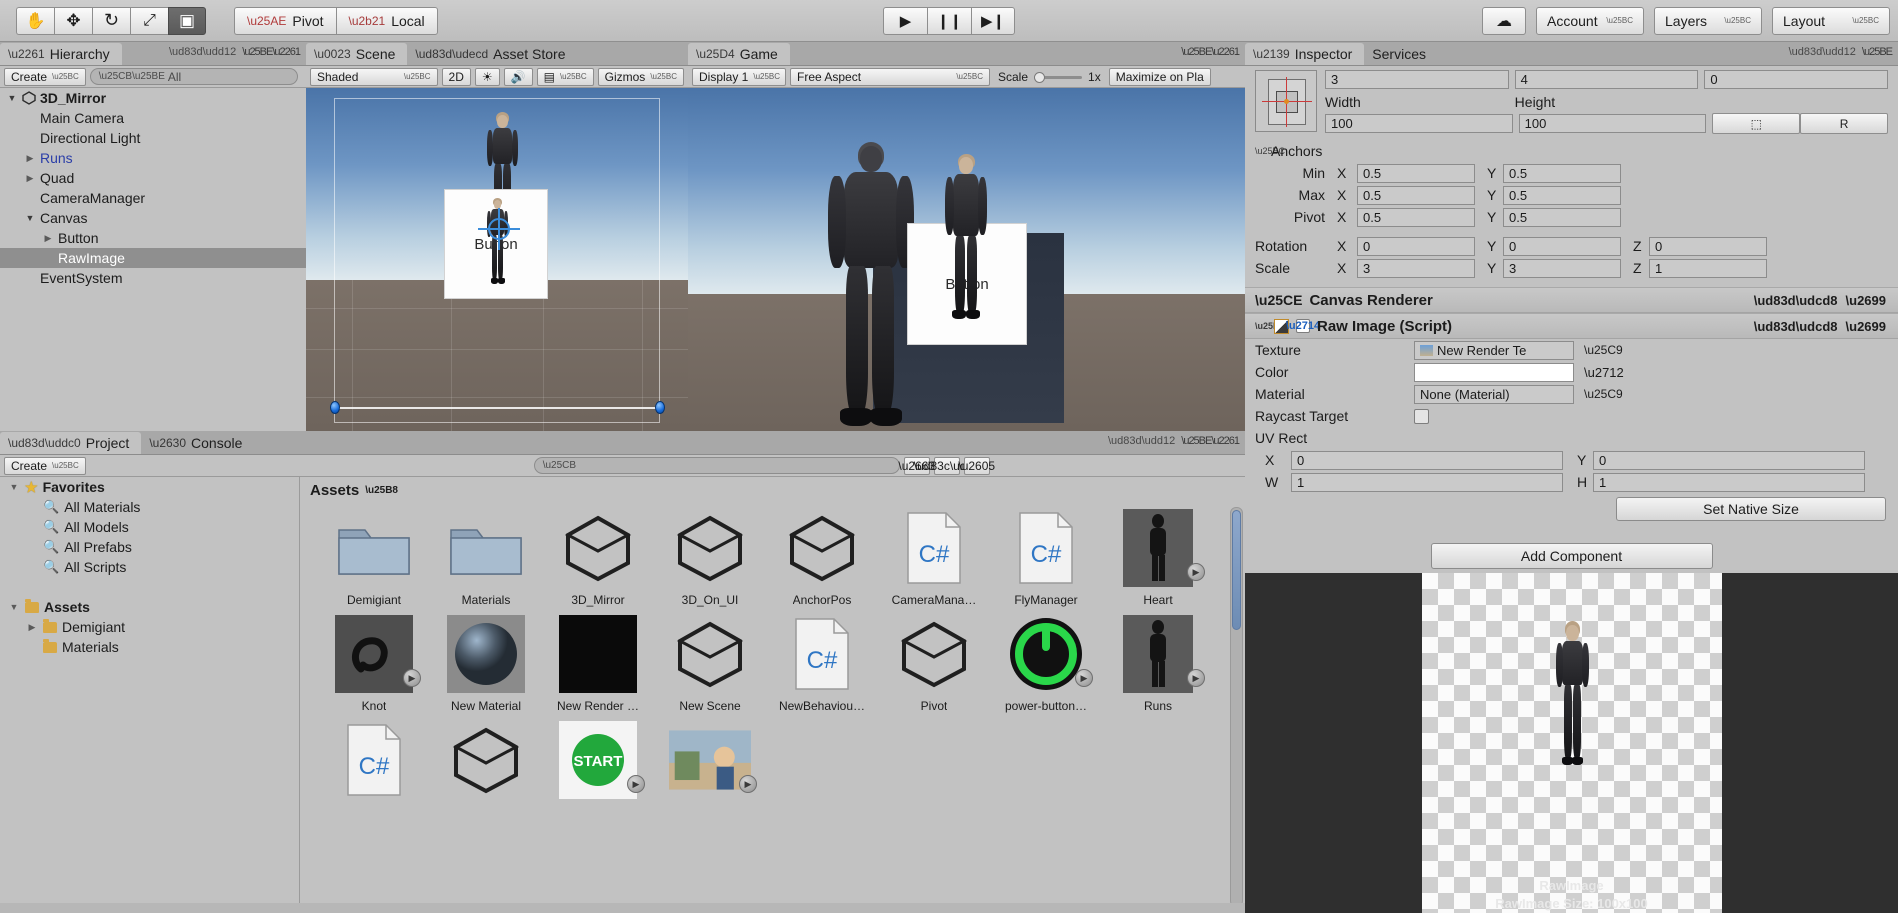  I want to click on scene-fx-dropdown: ▤ \u25BC, so click(565, 76).